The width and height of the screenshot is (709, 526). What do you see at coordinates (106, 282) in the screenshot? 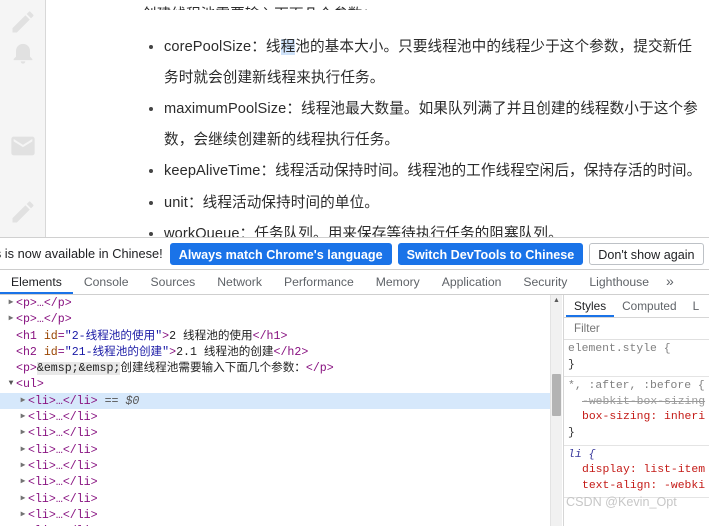
I see `tab-console: Console` at bounding box center [106, 282].